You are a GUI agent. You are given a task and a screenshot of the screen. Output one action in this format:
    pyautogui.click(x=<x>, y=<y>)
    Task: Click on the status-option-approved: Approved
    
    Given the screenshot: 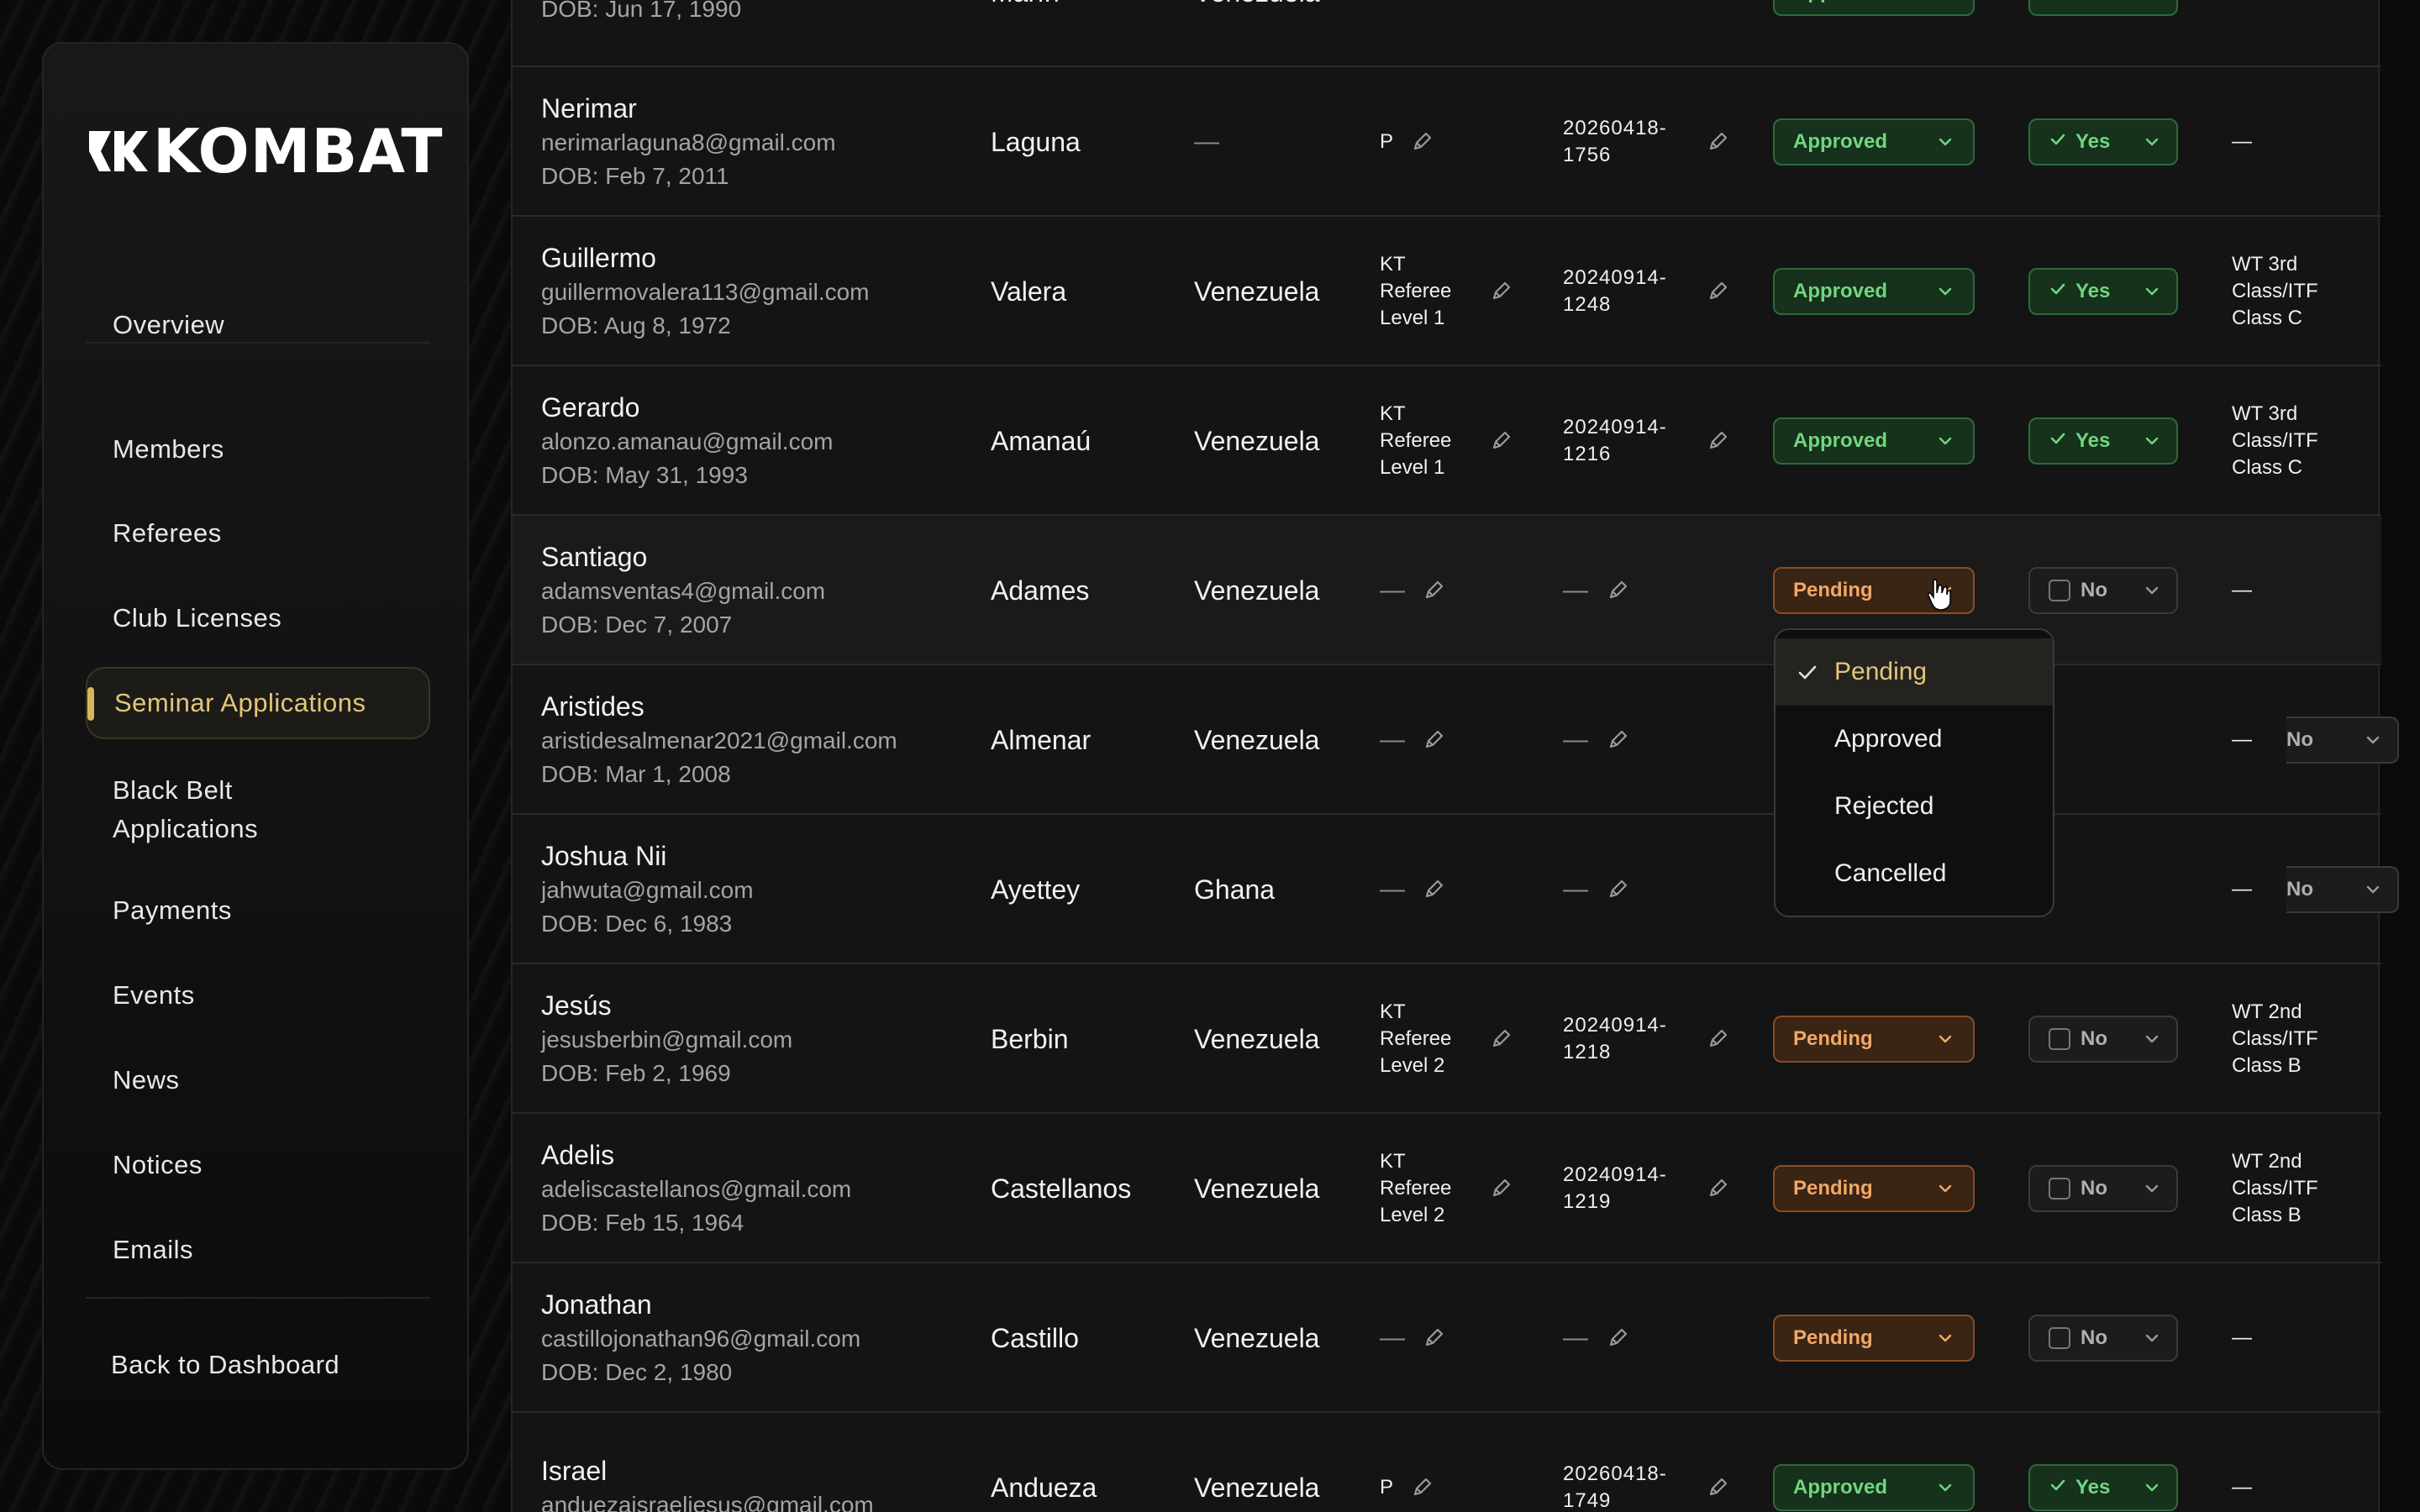 What is the action you would take?
    pyautogui.click(x=1915, y=739)
    